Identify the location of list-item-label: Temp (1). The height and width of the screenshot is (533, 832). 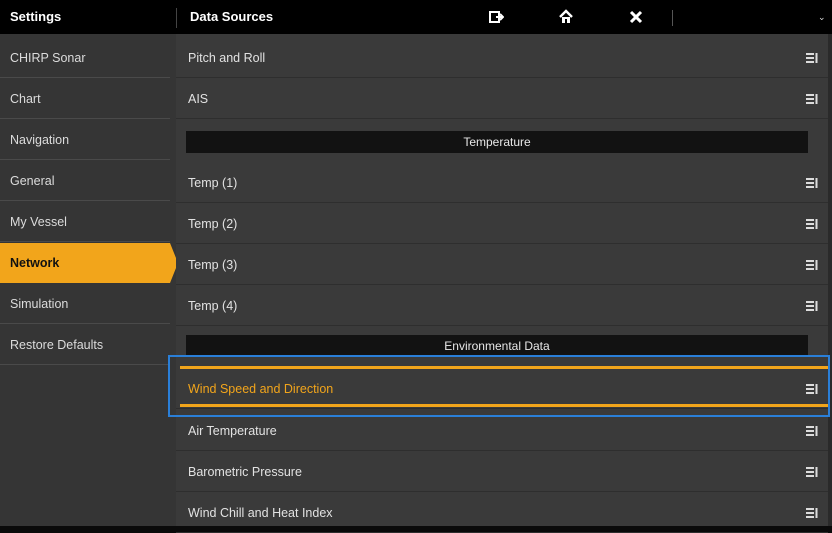
(213, 182).